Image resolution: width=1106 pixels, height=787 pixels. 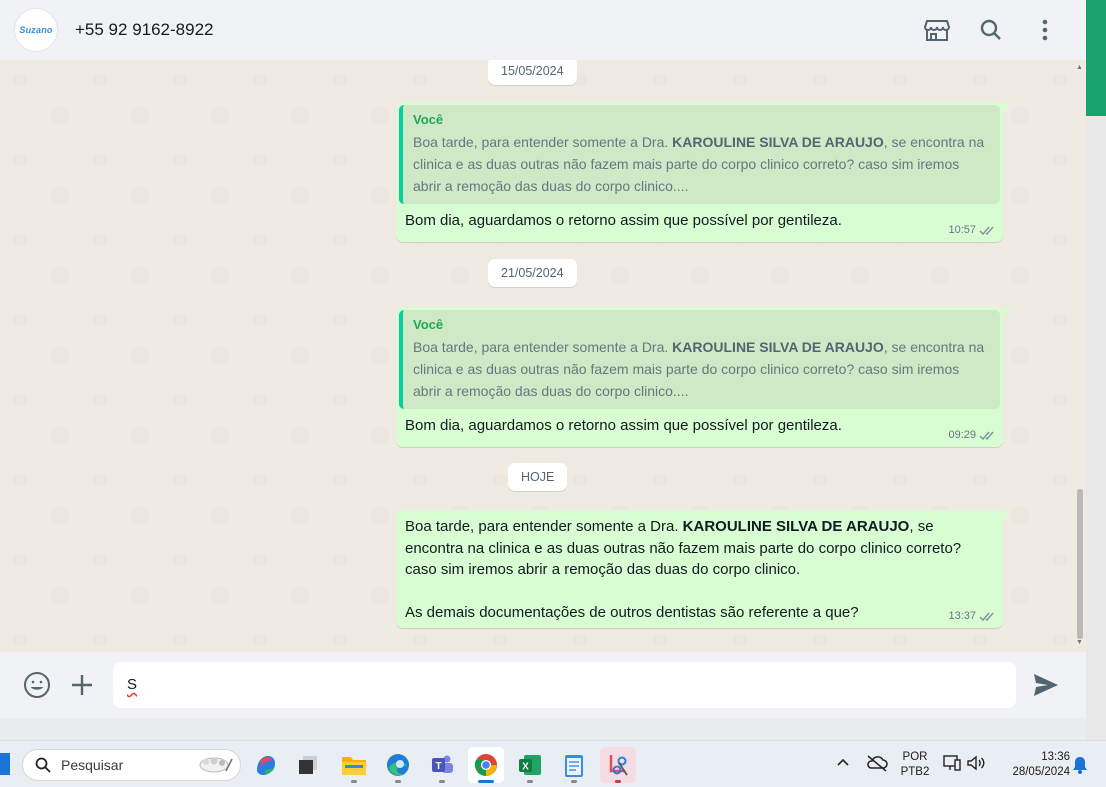 What do you see at coordinates (37, 685) in the screenshot?
I see `emoji-icon` at bounding box center [37, 685].